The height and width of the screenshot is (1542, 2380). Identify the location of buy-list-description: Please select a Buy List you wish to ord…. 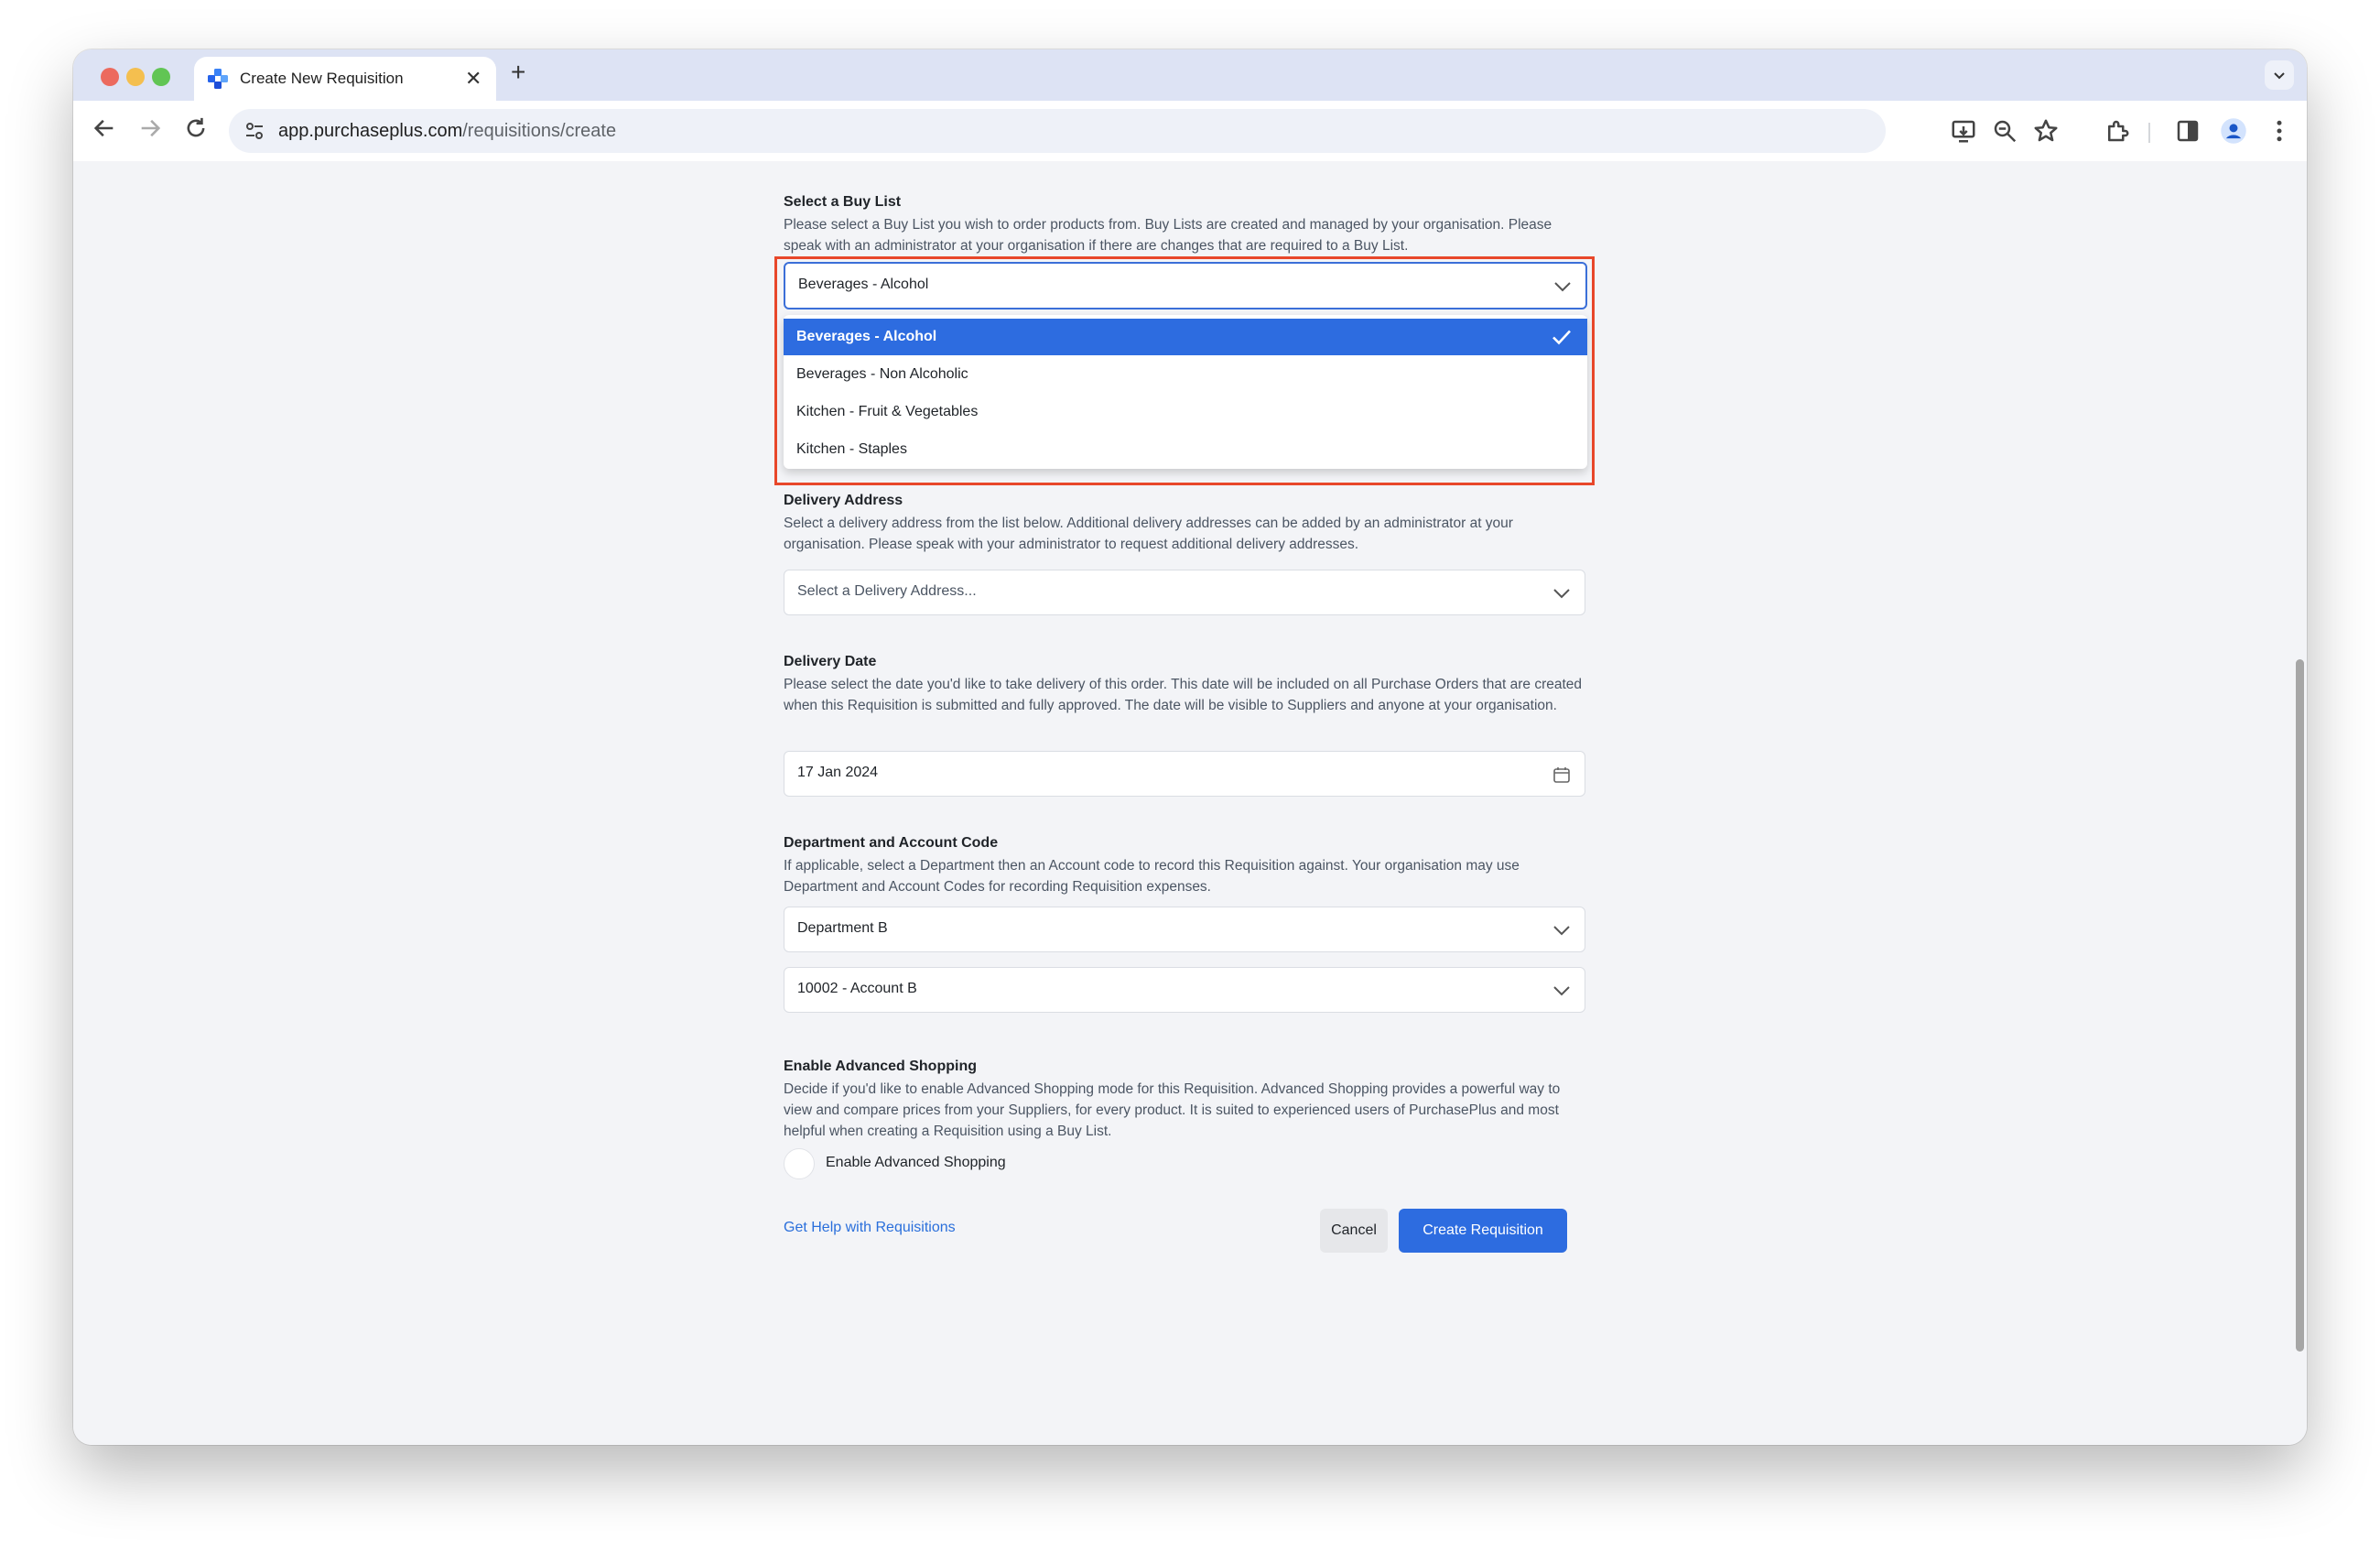
(1168, 235).